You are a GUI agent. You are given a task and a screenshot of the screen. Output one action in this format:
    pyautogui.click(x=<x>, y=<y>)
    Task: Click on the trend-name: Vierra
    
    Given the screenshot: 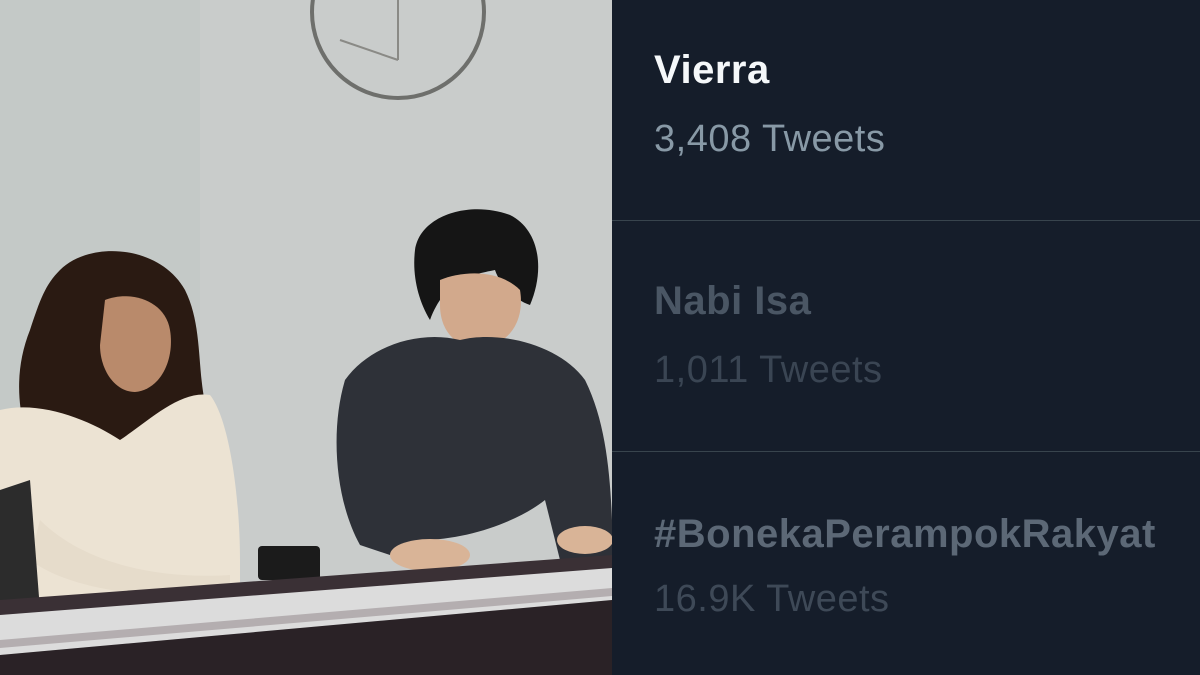 What is the action you would take?
    pyautogui.click(x=712, y=70)
    